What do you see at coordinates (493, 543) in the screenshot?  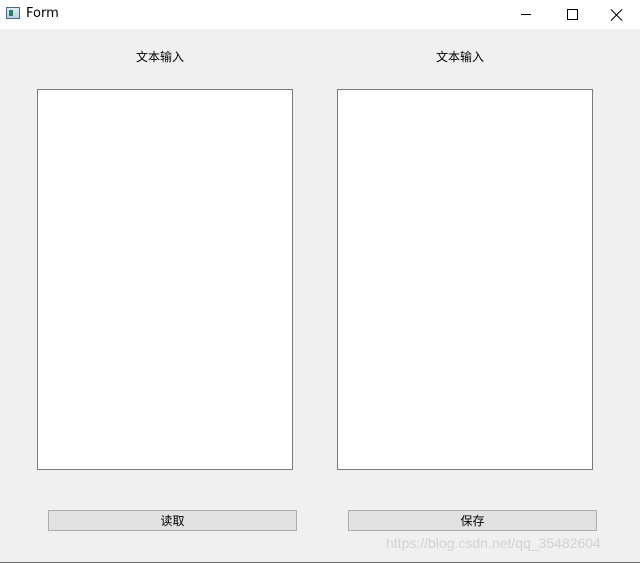 I see `watermark-url: https://blog.csdn.net/qq_35482604` at bounding box center [493, 543].